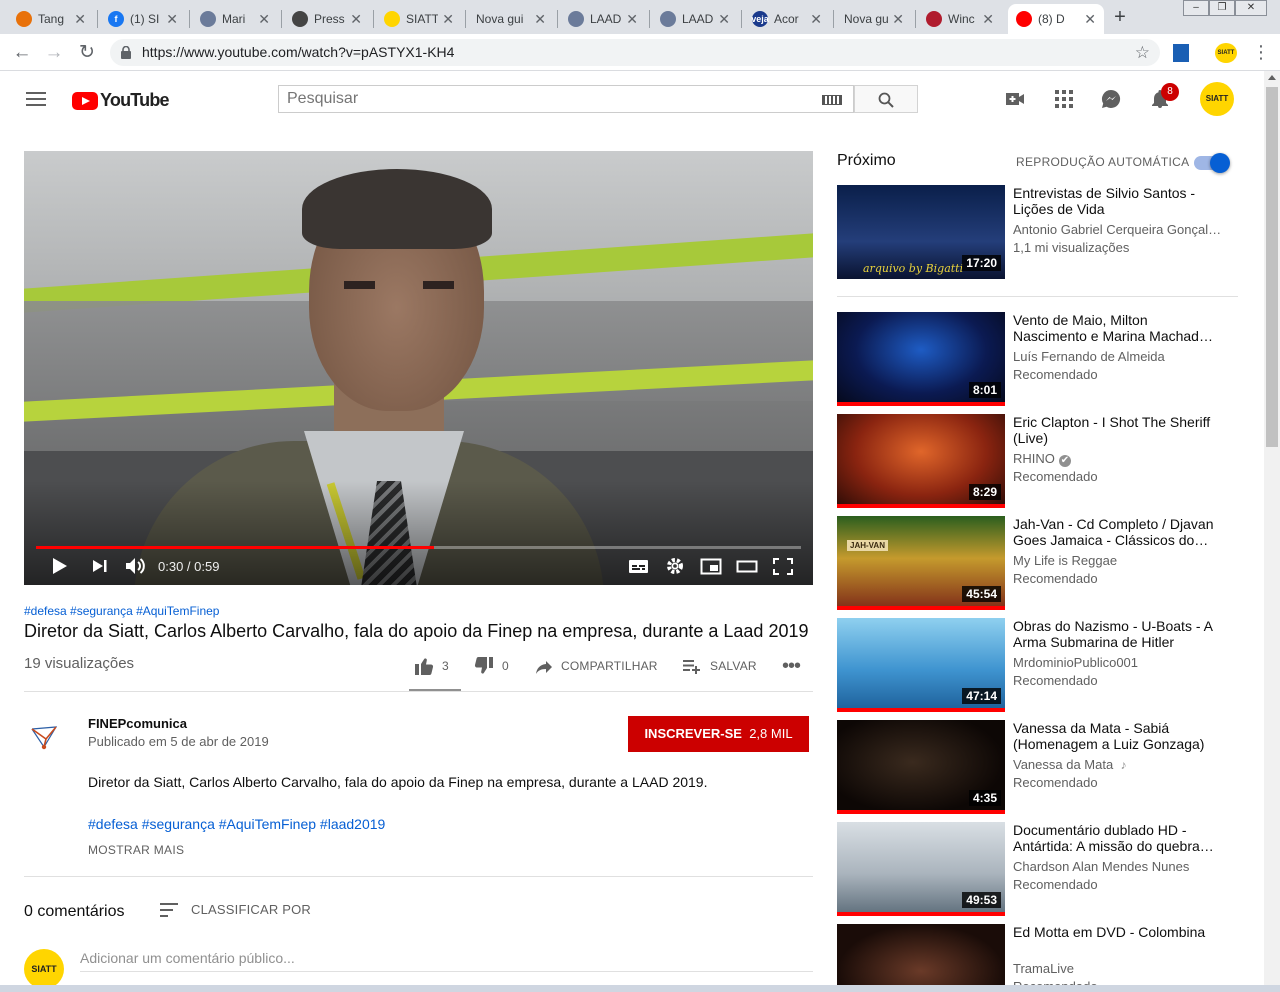  I want to click on browser-tab: veja Acor ✕, so click(787, 19).